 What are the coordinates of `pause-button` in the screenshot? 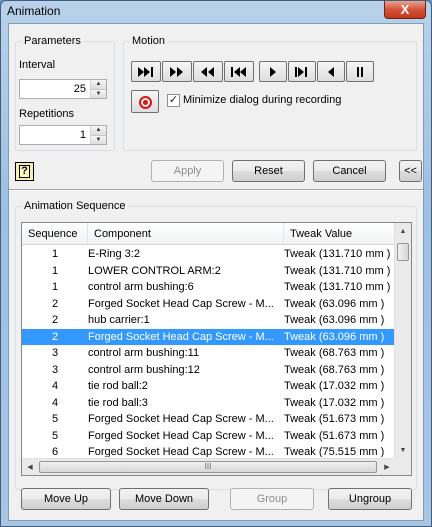 It's located at (360, 71).